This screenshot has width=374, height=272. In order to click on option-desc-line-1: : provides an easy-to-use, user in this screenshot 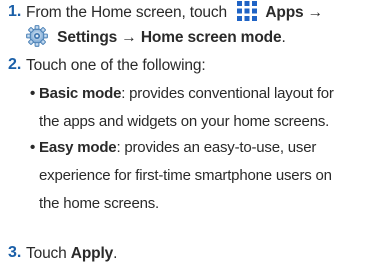, I will do `click(216, 147)`.